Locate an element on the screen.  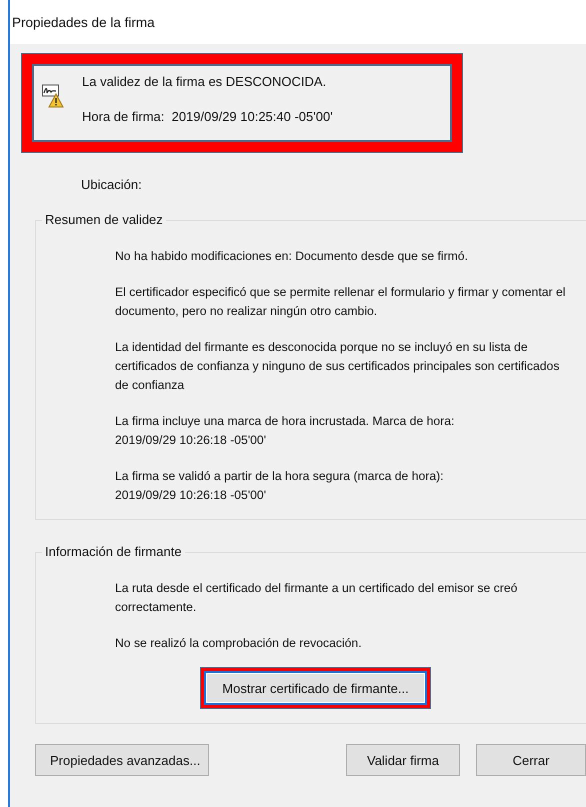
status-message: El certificador especificó que se permite rellenar el formulario y firmar y comentar el documento, pero no realizar ningún otro cambio. is located at coordinates (340, 302).